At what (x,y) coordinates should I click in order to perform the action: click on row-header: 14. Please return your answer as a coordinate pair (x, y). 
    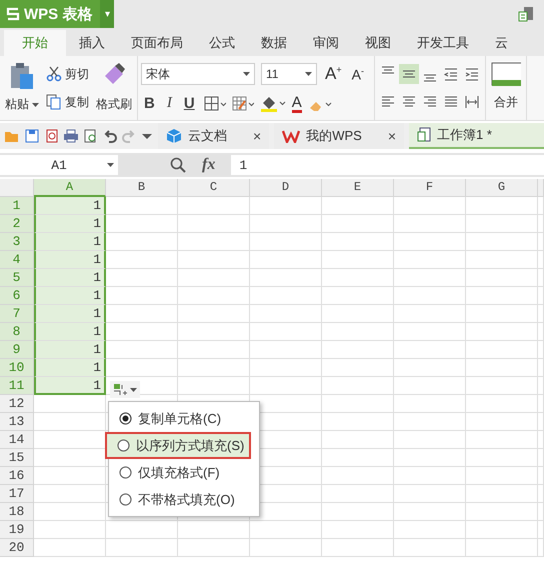
    Looking at the image, I should click on (17, 440).